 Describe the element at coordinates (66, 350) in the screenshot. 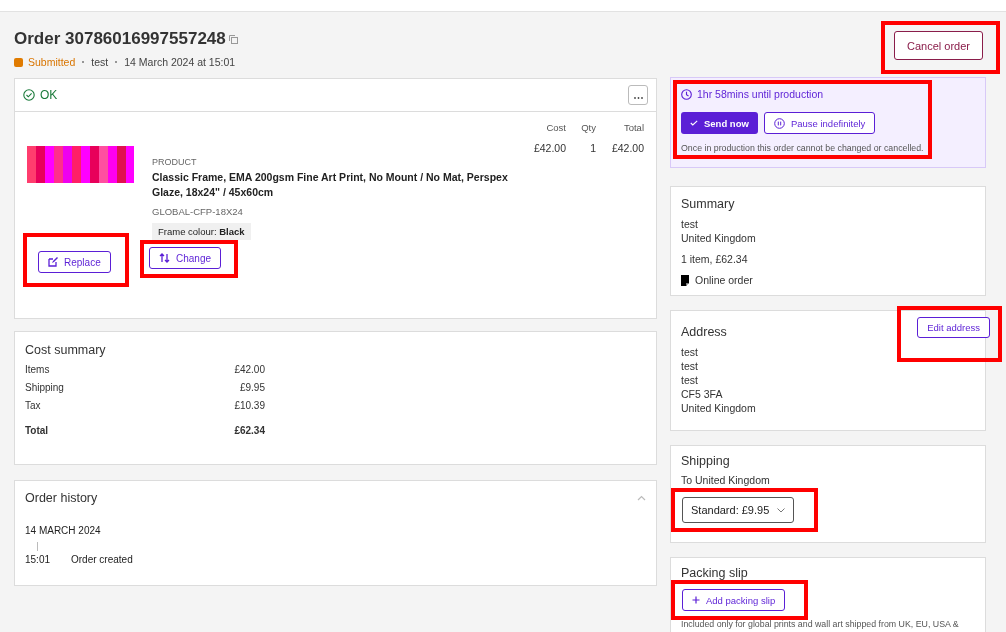

I see `card-title: Cost summary` at that location.